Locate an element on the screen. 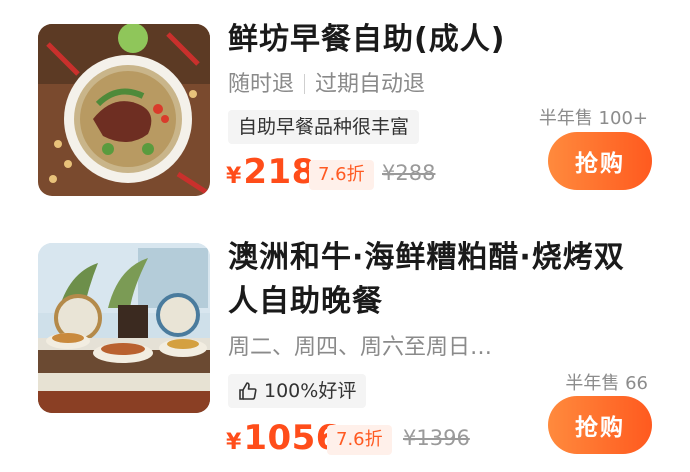  current-price: ¥ 218 is located at coordinates (271, 172).